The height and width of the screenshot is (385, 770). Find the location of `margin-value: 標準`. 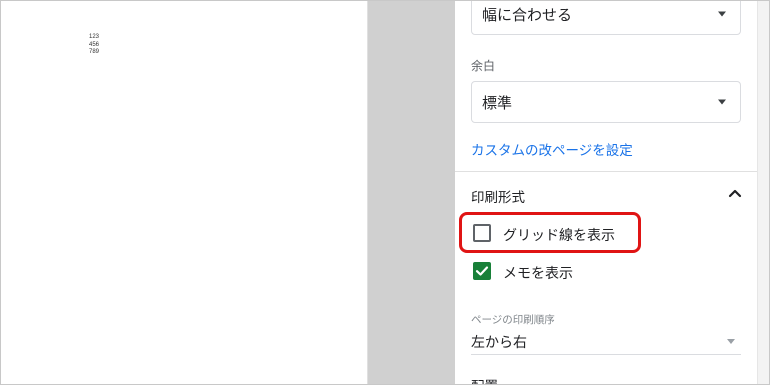

margin-value: 標準 is located at coordinates (497, 102).